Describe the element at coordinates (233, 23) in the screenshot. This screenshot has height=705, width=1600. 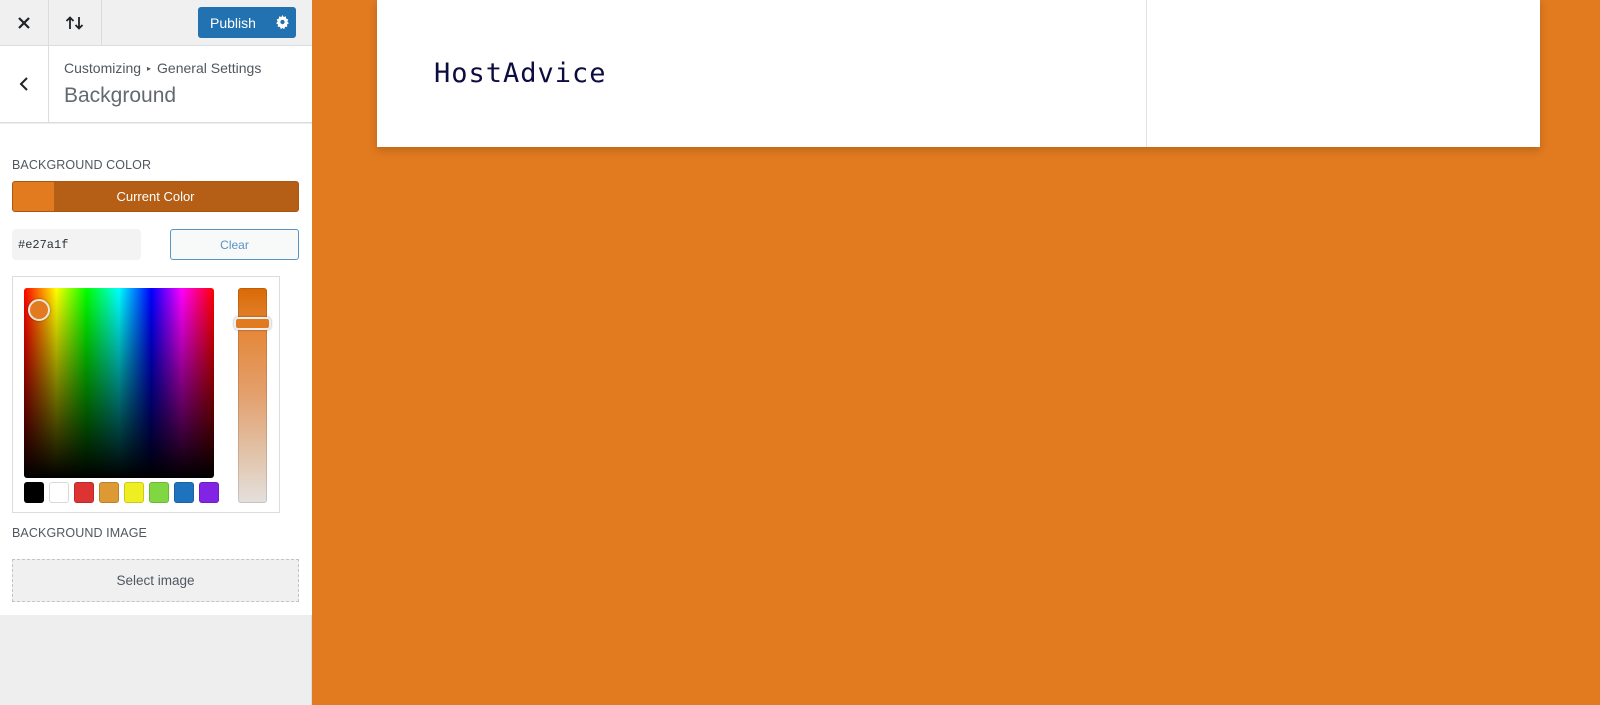
I see `publish-button: Publish` at that location.